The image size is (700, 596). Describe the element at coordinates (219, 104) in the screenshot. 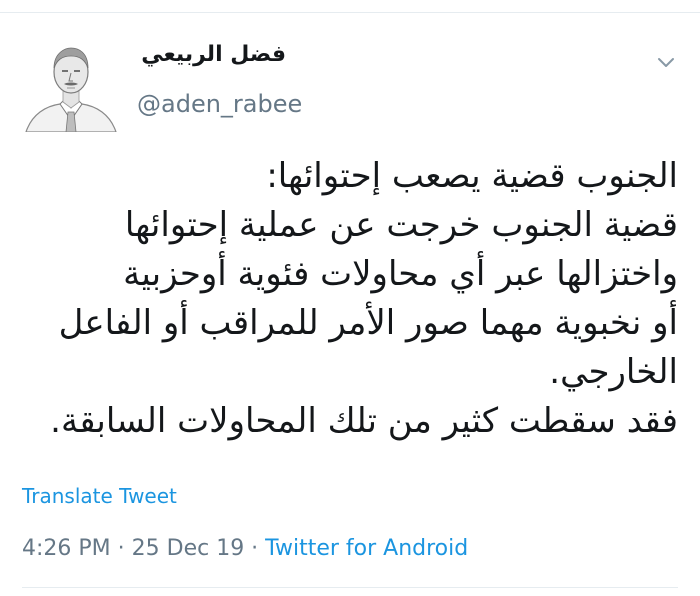

I see `user-handle: @aden_rabee` at that location.